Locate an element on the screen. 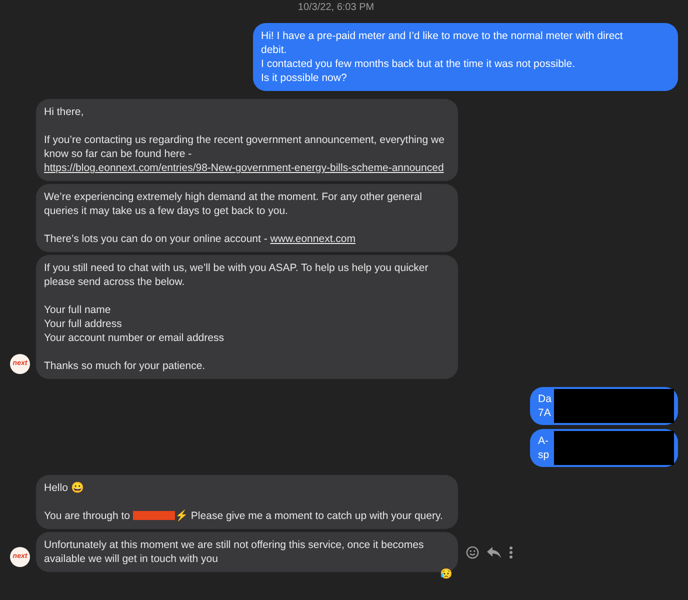 This screenshot has width=688, height=600. message-text: I contacted you few months back but at the time it was not possible. is located at coordinates (418, 64).